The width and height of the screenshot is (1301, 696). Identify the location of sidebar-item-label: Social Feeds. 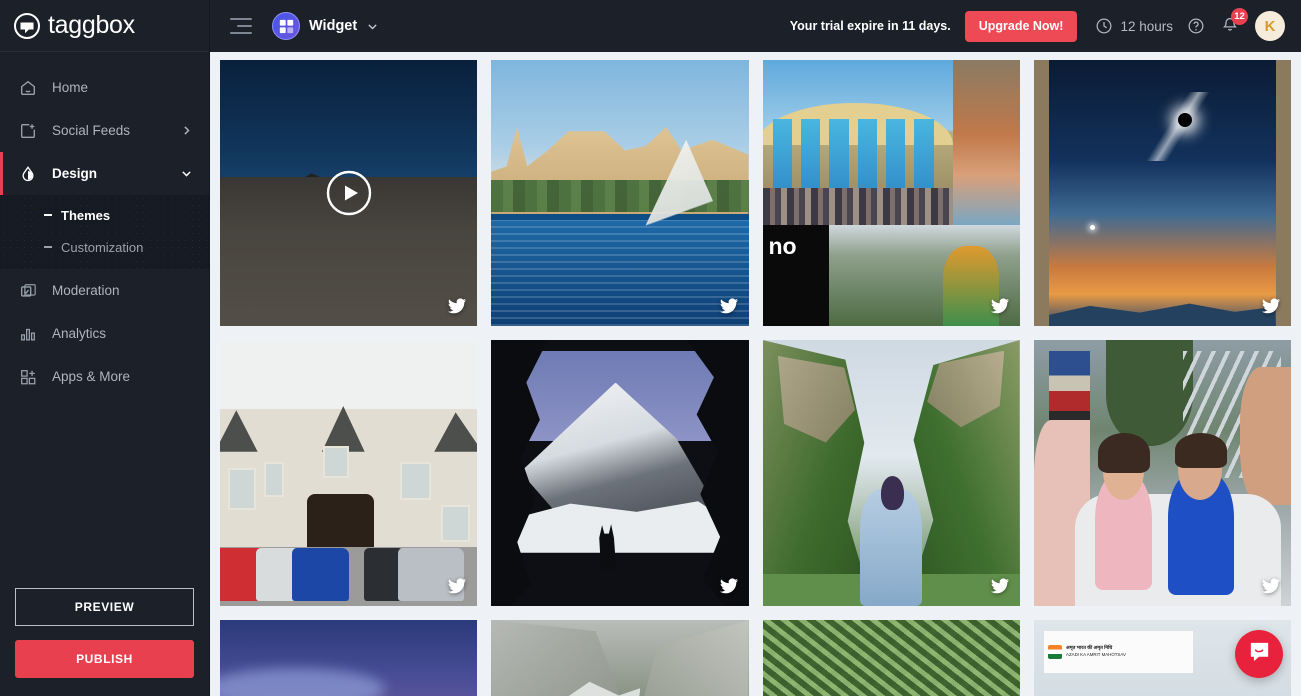
(91, 130).